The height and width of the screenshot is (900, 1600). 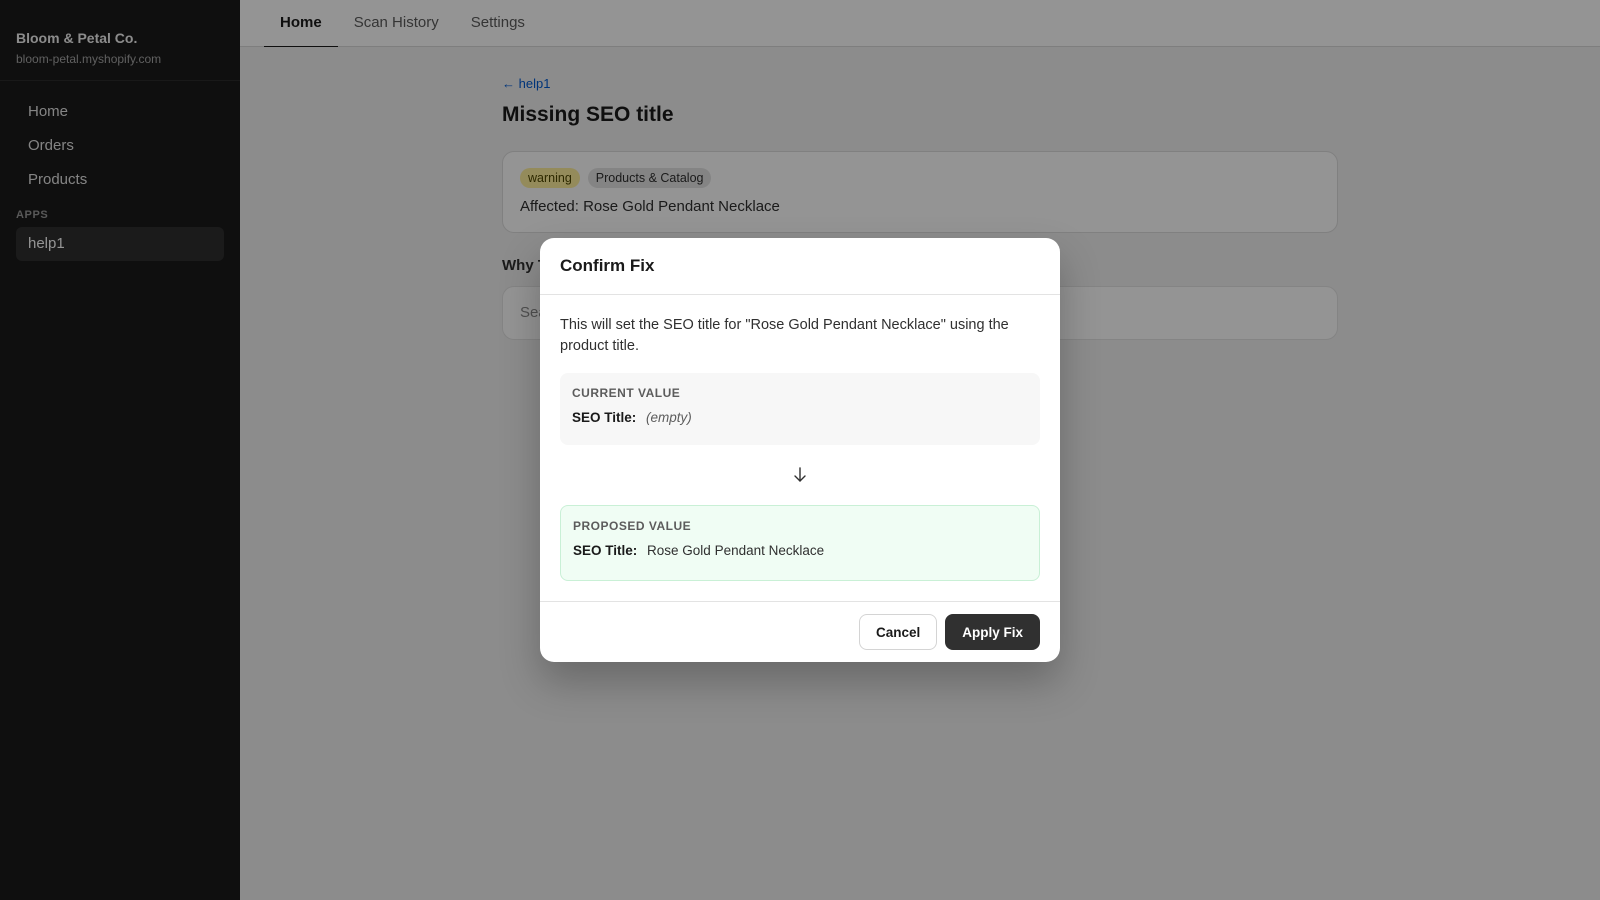 What do you see at coordinates (898, 632) in the screenshot?
I see `cancel-button: Cancel` at bounding box center [898, 632].